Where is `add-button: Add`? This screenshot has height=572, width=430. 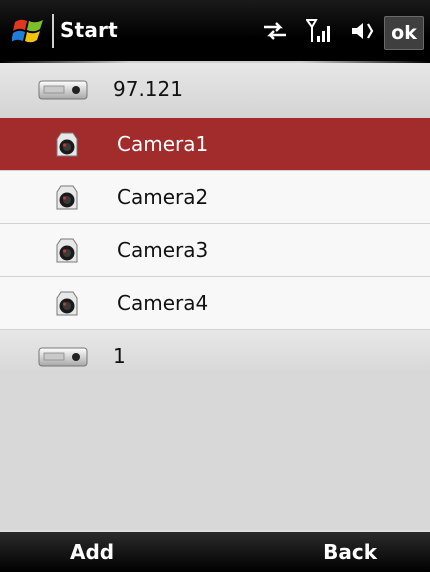 add-button: Add is located at coordinates (92, 552).